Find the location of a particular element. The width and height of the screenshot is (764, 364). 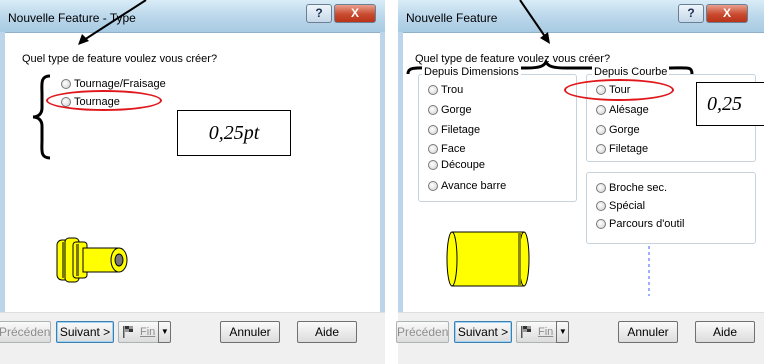

radio-gorge: Gorge is located at coordinates (450, 110).